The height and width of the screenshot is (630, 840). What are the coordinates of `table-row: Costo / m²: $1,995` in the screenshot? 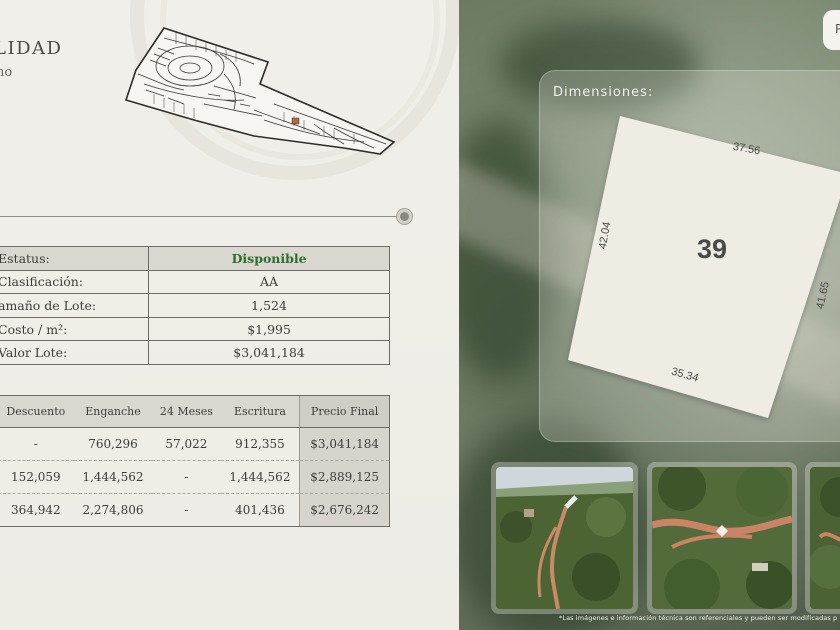 It's located at (195, 329).